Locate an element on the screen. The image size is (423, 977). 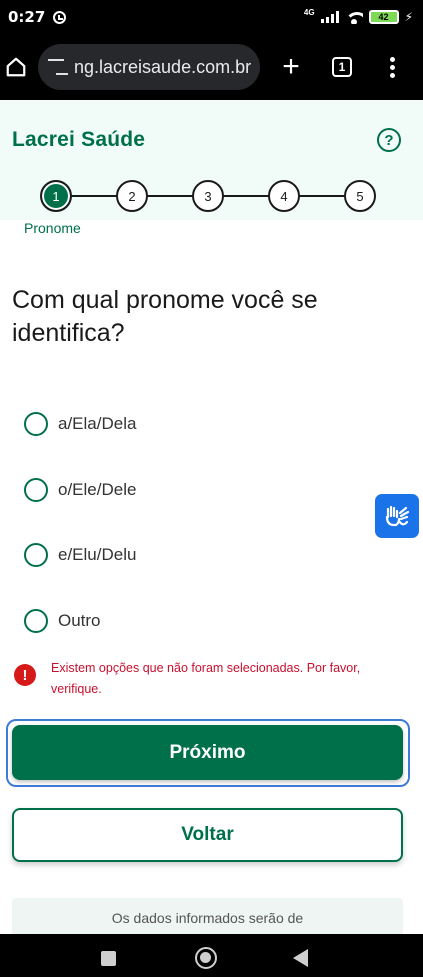
charging-icon: ⚡ is located at coordinates (408, 17).